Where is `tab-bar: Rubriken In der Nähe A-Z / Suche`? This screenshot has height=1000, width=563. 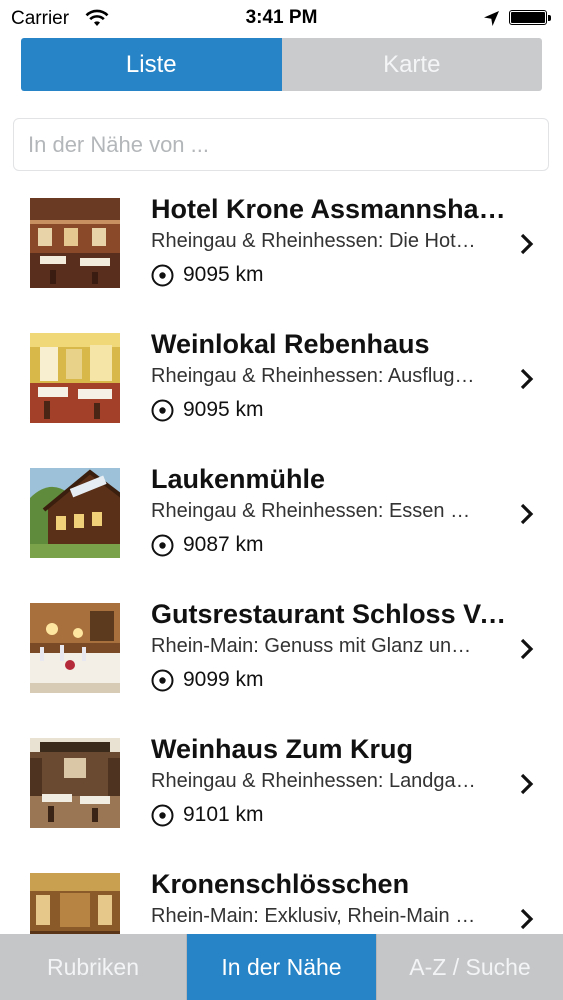
tab-bar: Rubriken In der Nähe A-Z / Suche is located at coordinates (281, 967).